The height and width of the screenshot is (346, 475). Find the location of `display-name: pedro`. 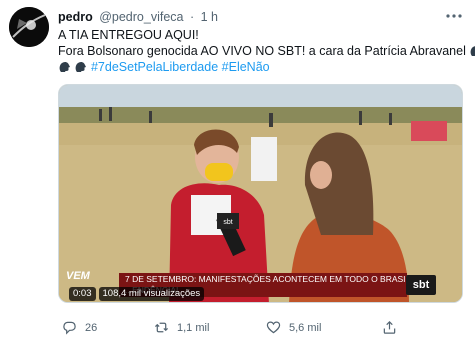

display-name: pedro is located at coordinates (75, 17).